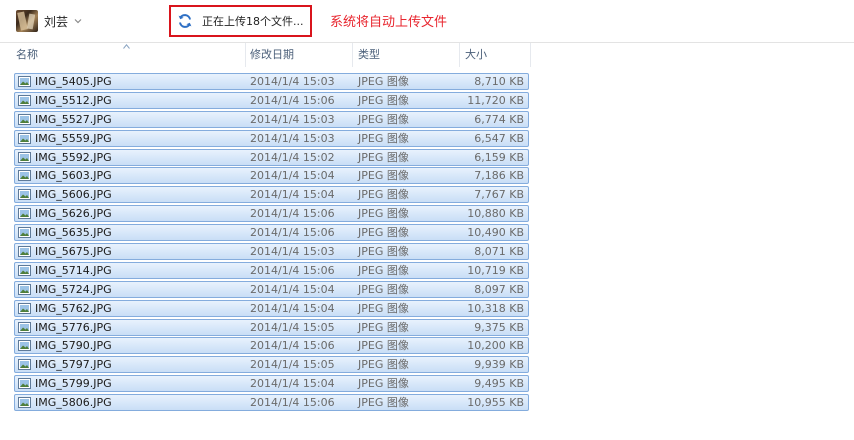  I want to click on file-size: 8,710 KB, so click(499, 81).